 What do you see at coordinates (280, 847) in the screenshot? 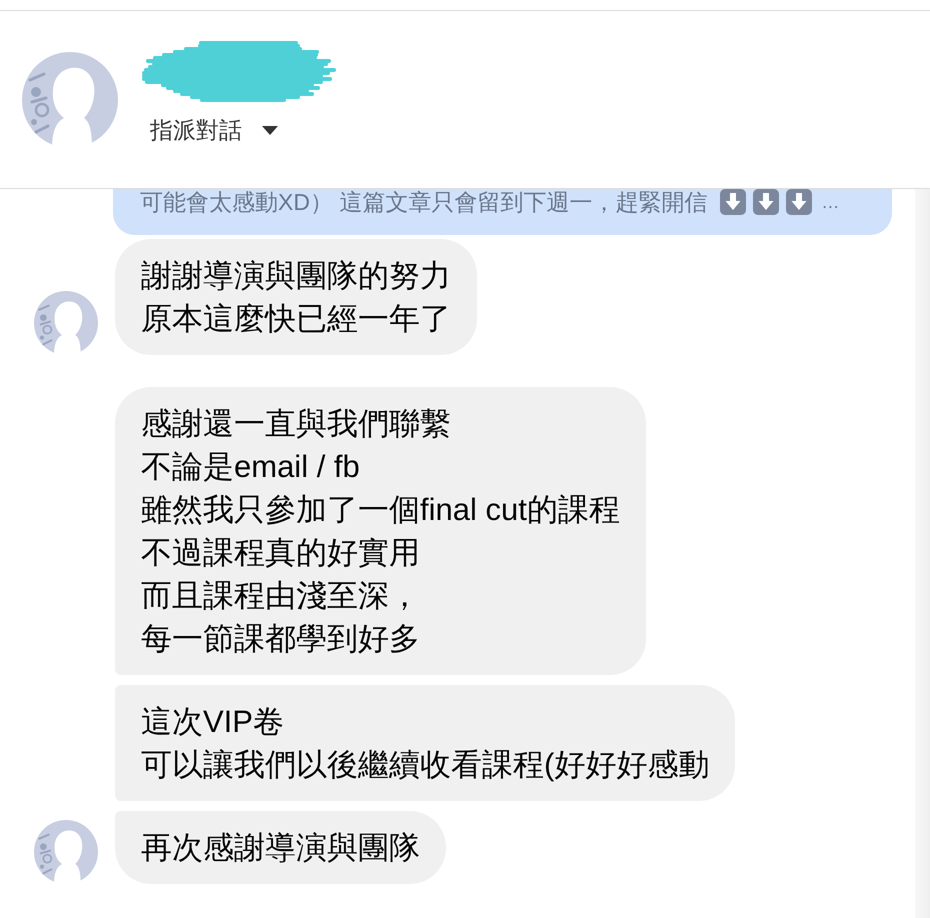
I see `message-bubble: 再次感謝導演與團隊` at bounding box center [280, 847].